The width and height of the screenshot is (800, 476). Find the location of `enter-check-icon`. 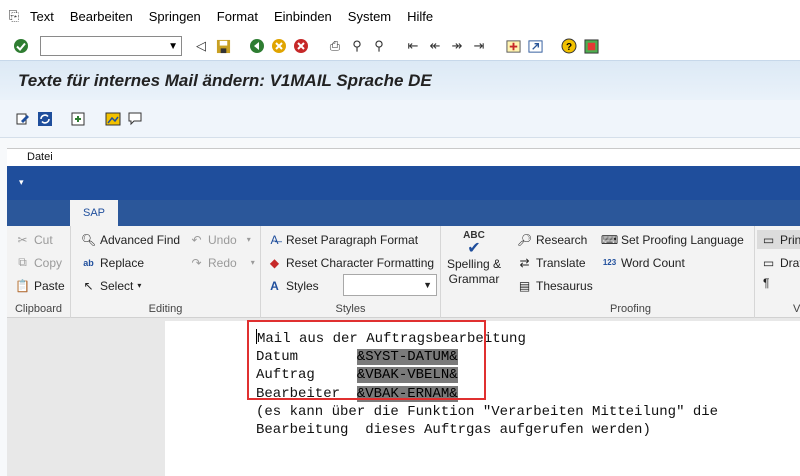

enter-check-icon is located at coordinates (21, 46).